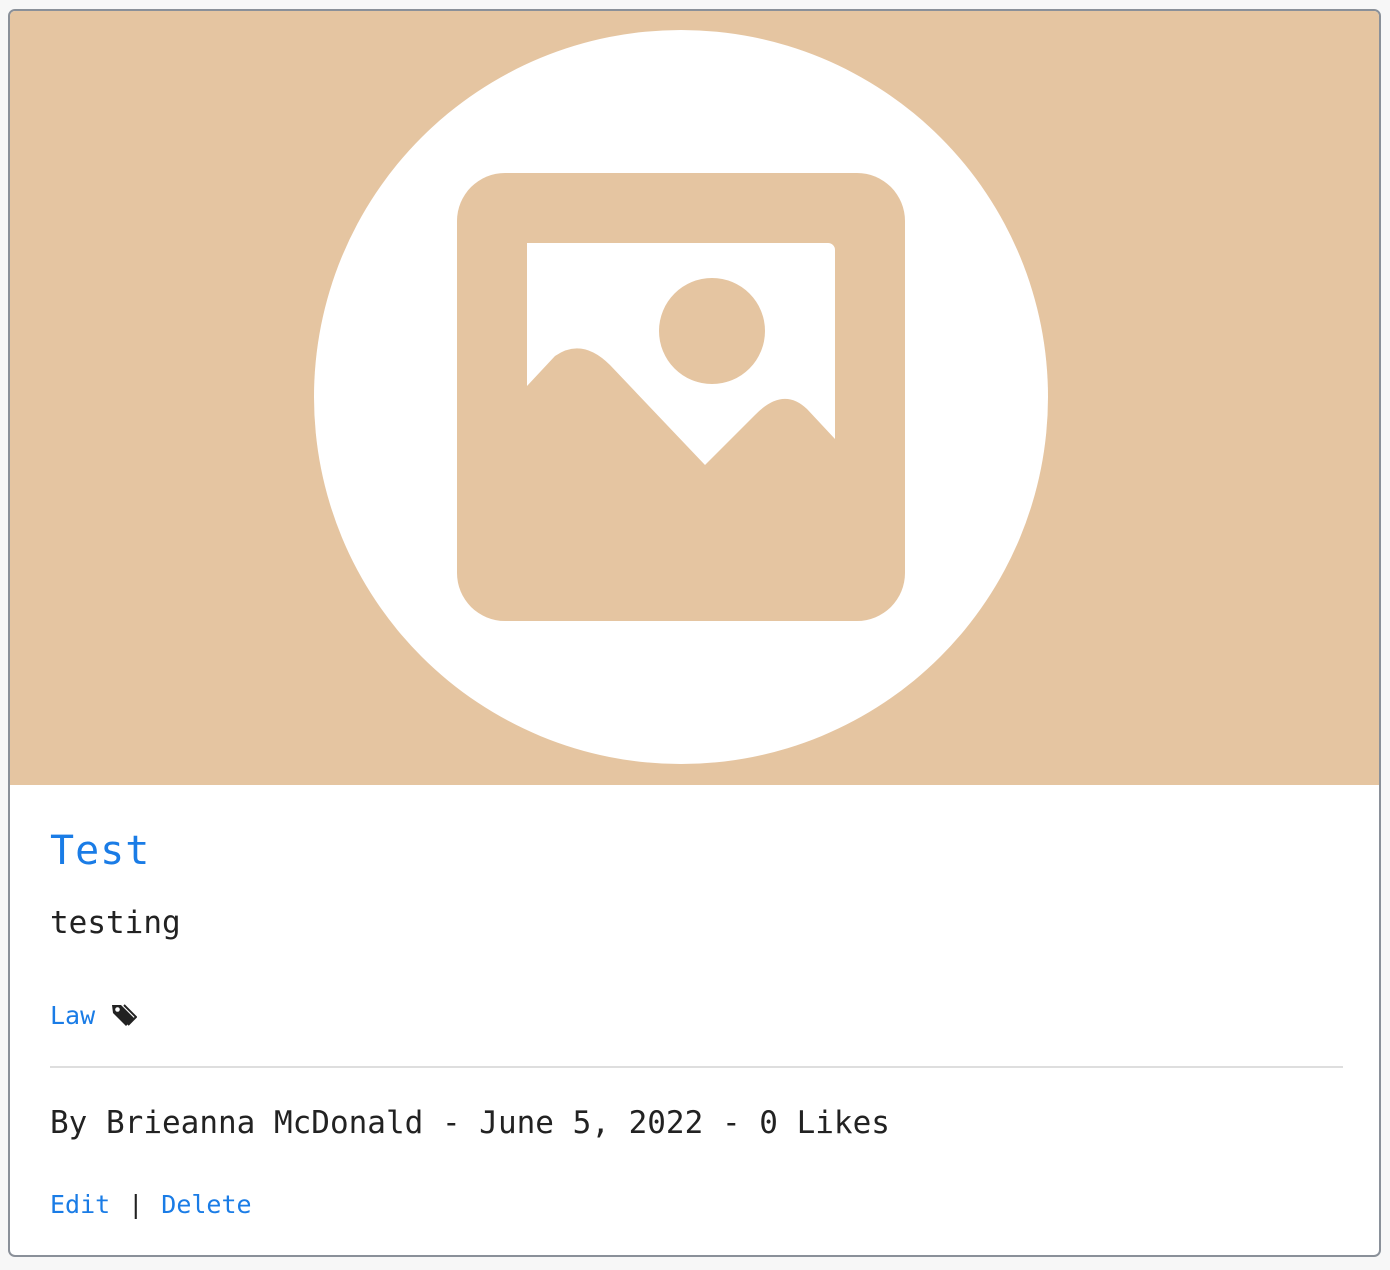 This screenshot has width=1390, height=1270. I want to click on tag-link-law: Law, so click(72, 1015).